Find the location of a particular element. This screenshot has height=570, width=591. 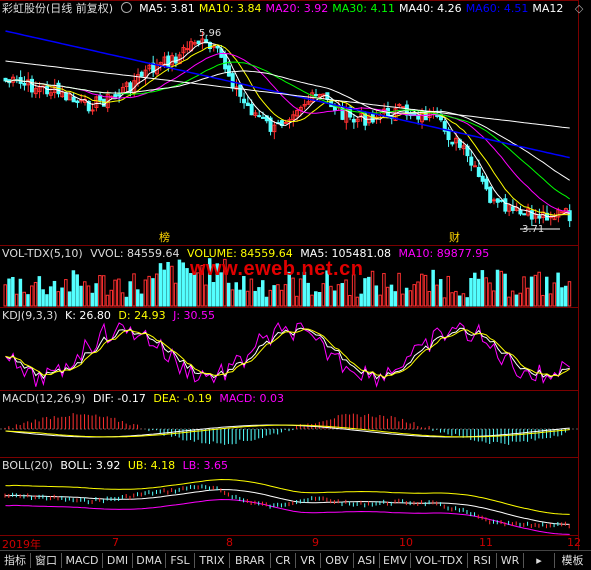

kdj-panel: KDJ(9,3,3) K: 26.80 D: 24.93 J: 30.55 is located at coordinates (289, 349).